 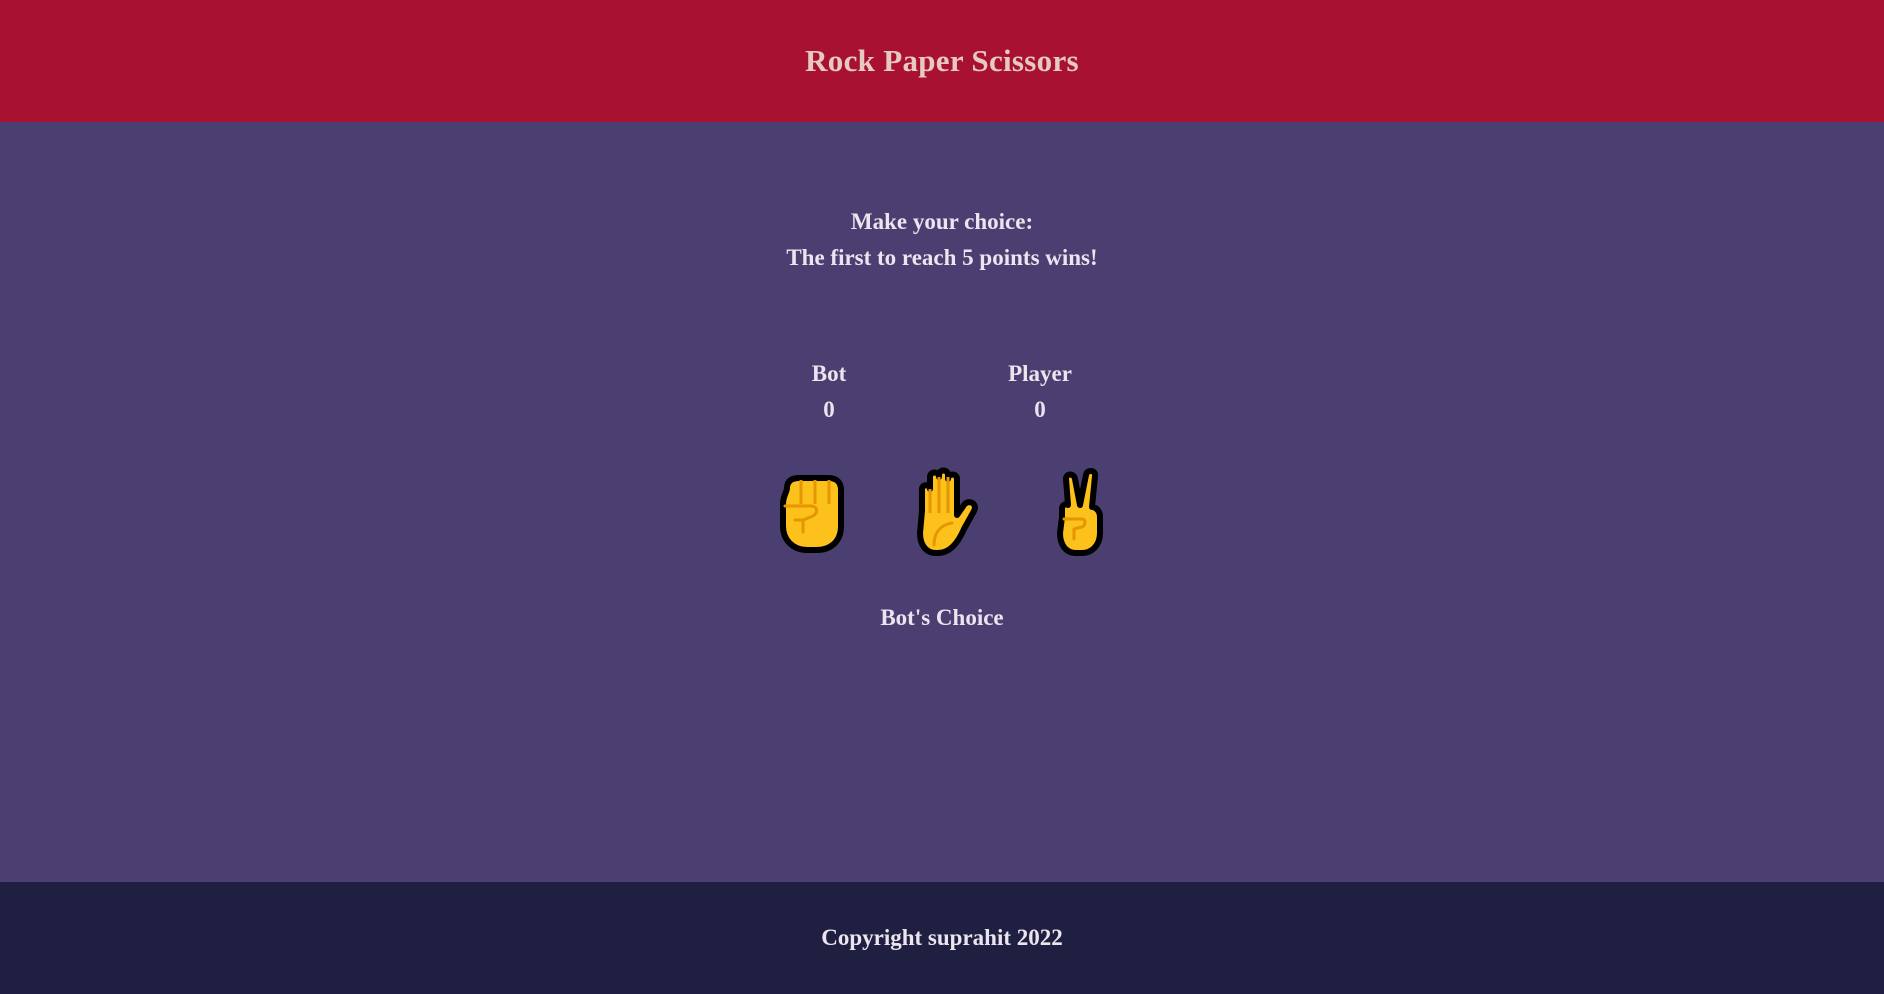 I want to click on scissors-button, so click(x=1080, y=512).